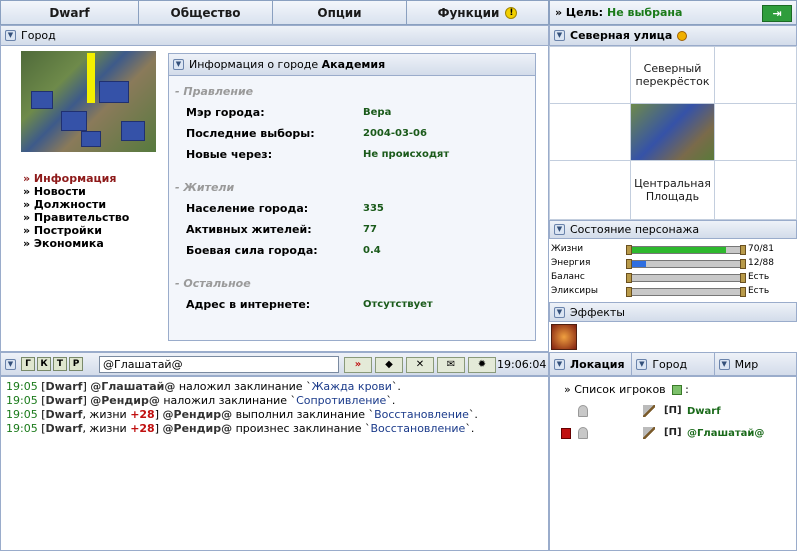 The height and width of the screenshot is (551, 797). What do you see at coordinates (567, 249) in the screenshot?
I see `stat-label: Жизни` at bounding box center [567, 249].